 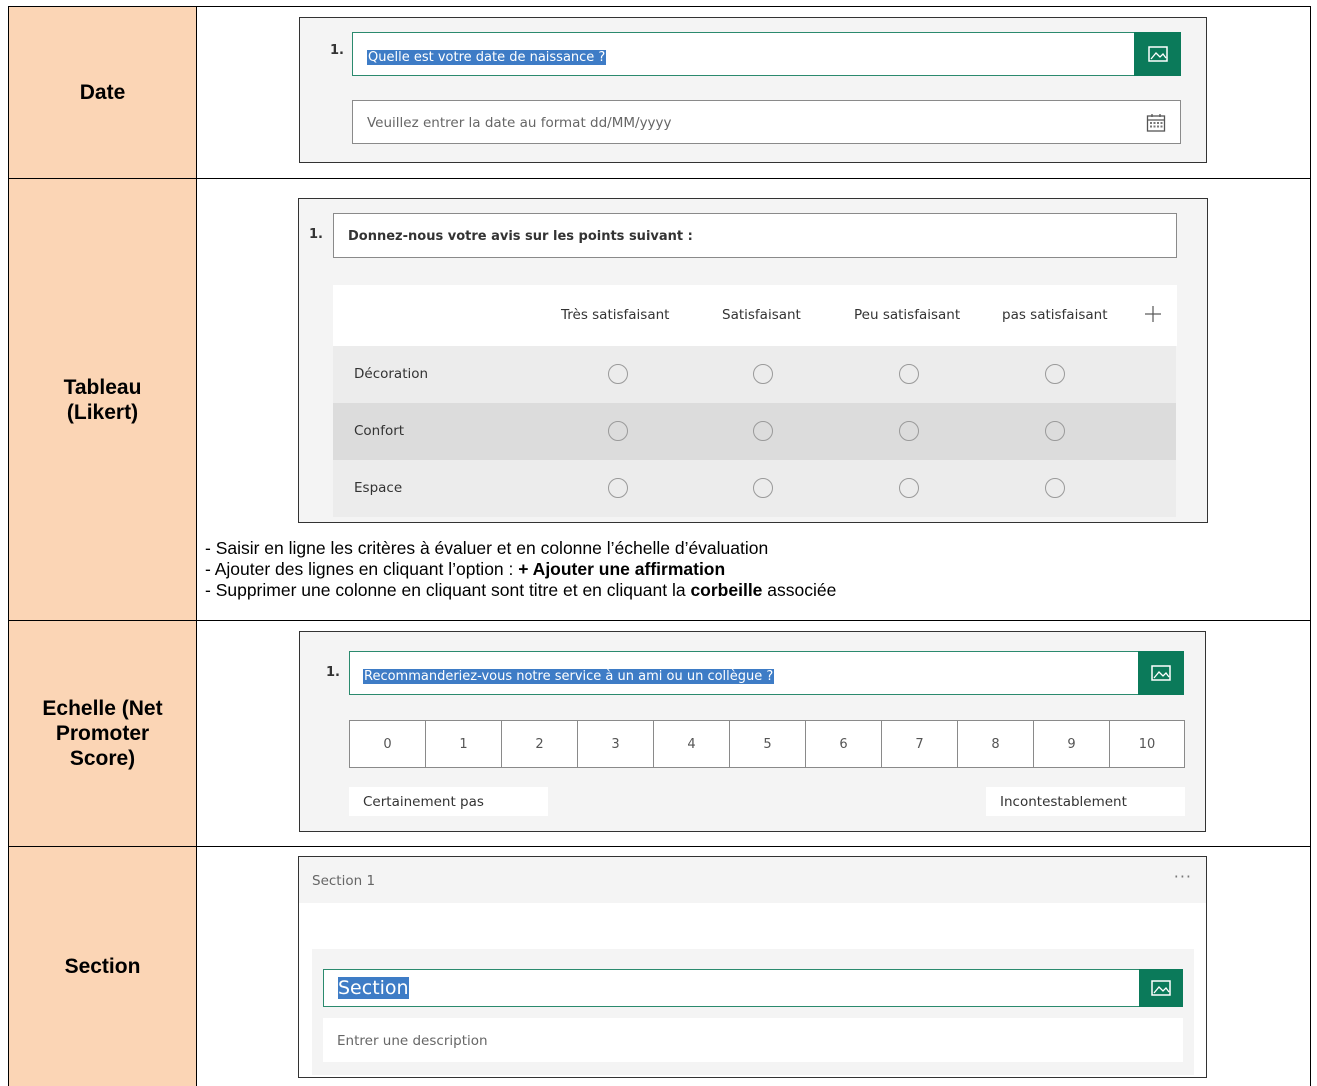 What do you see at coordinates (919, 744) in the screenshot?
I see `nps-option: 7` at bounding box center [919, 744].